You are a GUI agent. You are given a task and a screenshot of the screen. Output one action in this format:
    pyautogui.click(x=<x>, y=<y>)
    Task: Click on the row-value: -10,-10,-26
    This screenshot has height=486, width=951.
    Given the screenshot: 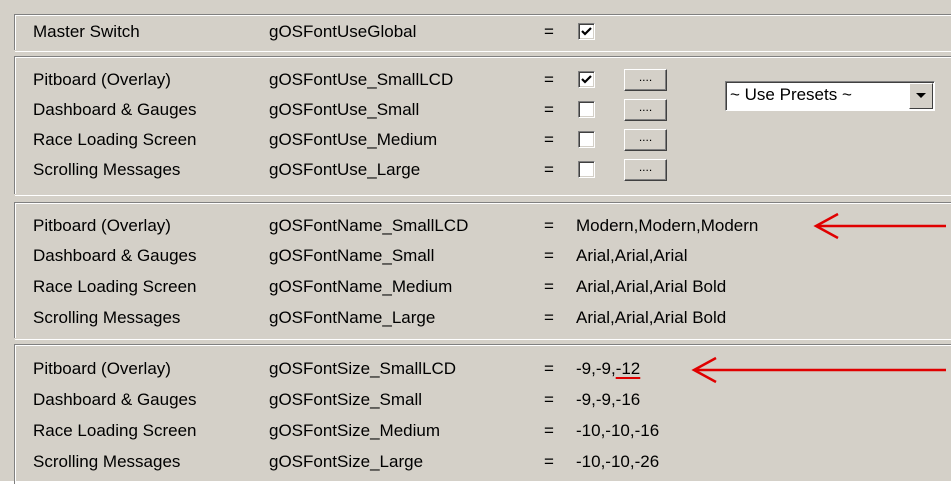 What is the action you would take?
    pyautogui.click(x=618, y=461)
    